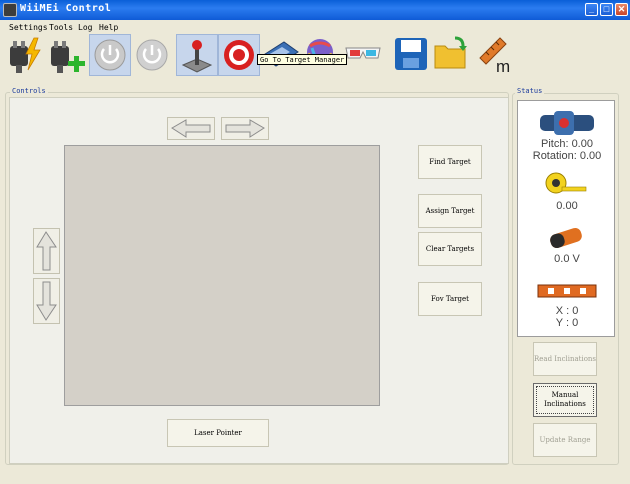  What do you see at coordinates (567, 291) in the screenshot?
I see `level-icon` at bounding box center [567, 291].